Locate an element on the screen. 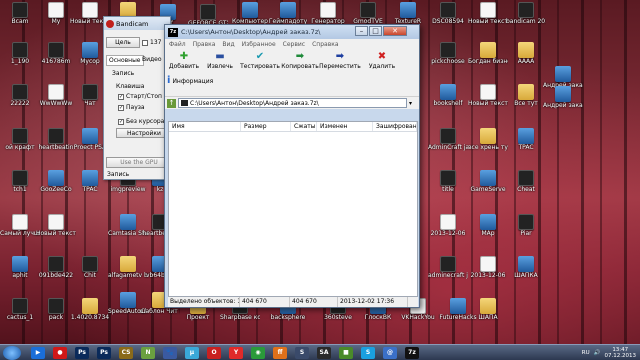 This screenshot has height=360, width=640. start-button is located at coordinates (12, 352).